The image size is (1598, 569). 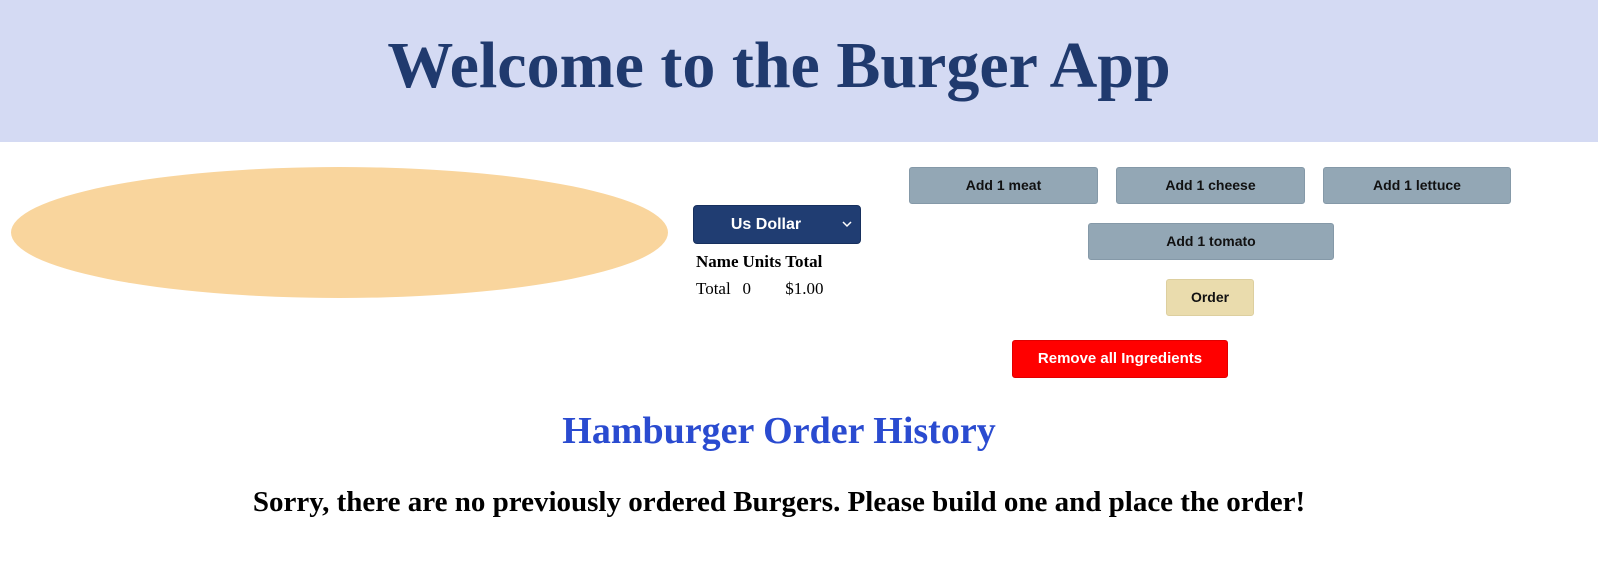 What do you see at coordinates (766, 224) in the screenshot?
I see `currency-select-value: Us Dollar` at bounding box center [766, 224].